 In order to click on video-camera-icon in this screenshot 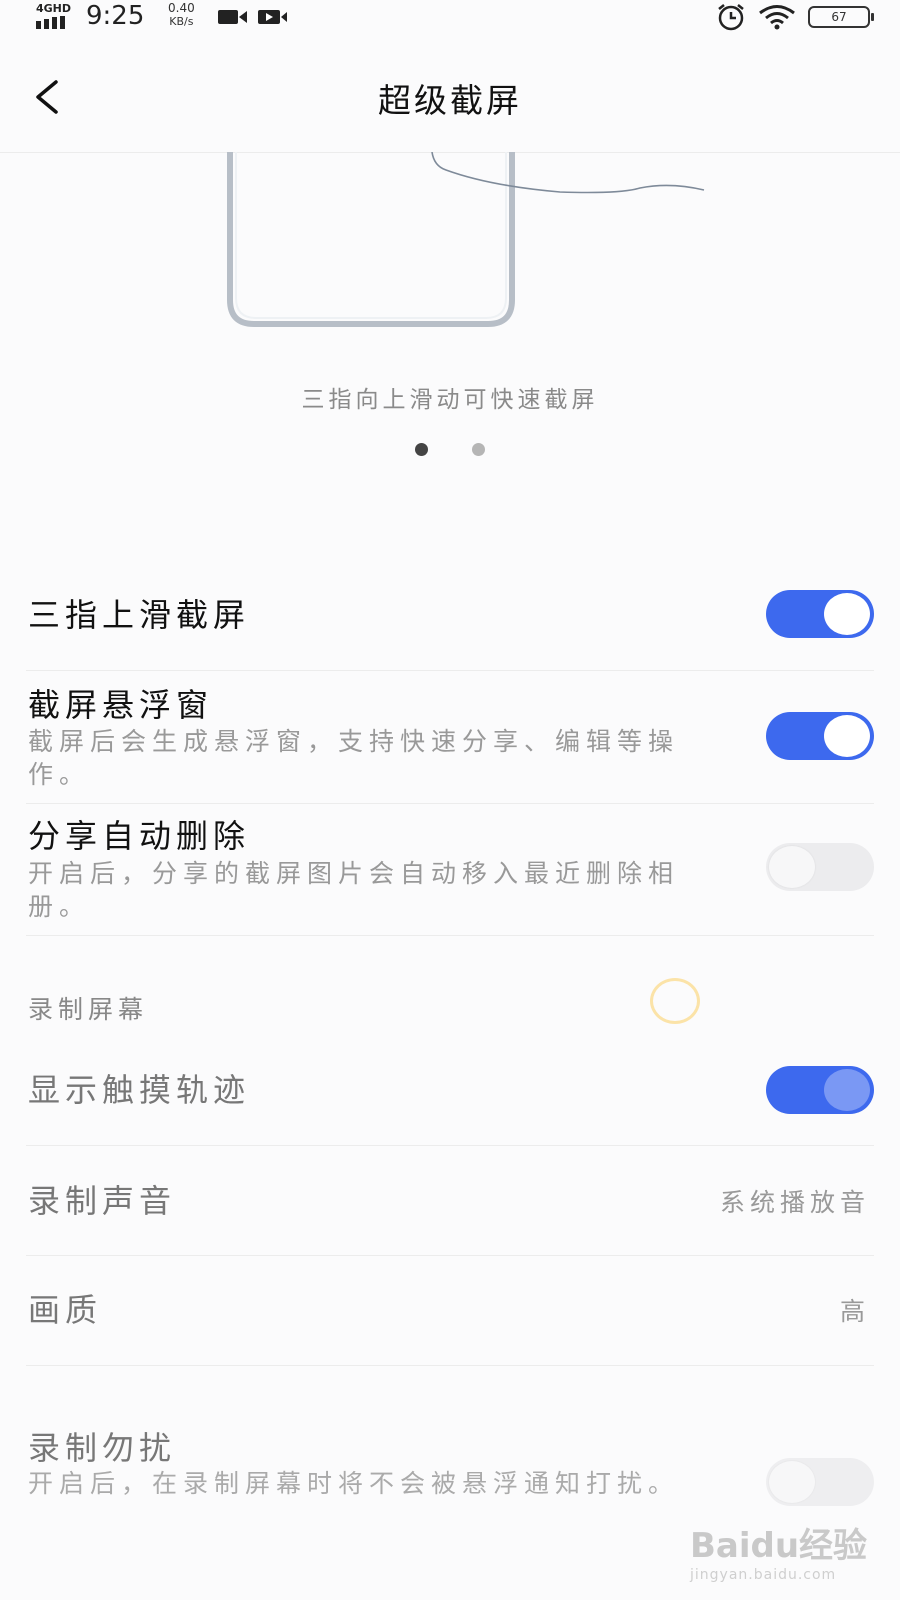, I will do `click(232, 17)`.